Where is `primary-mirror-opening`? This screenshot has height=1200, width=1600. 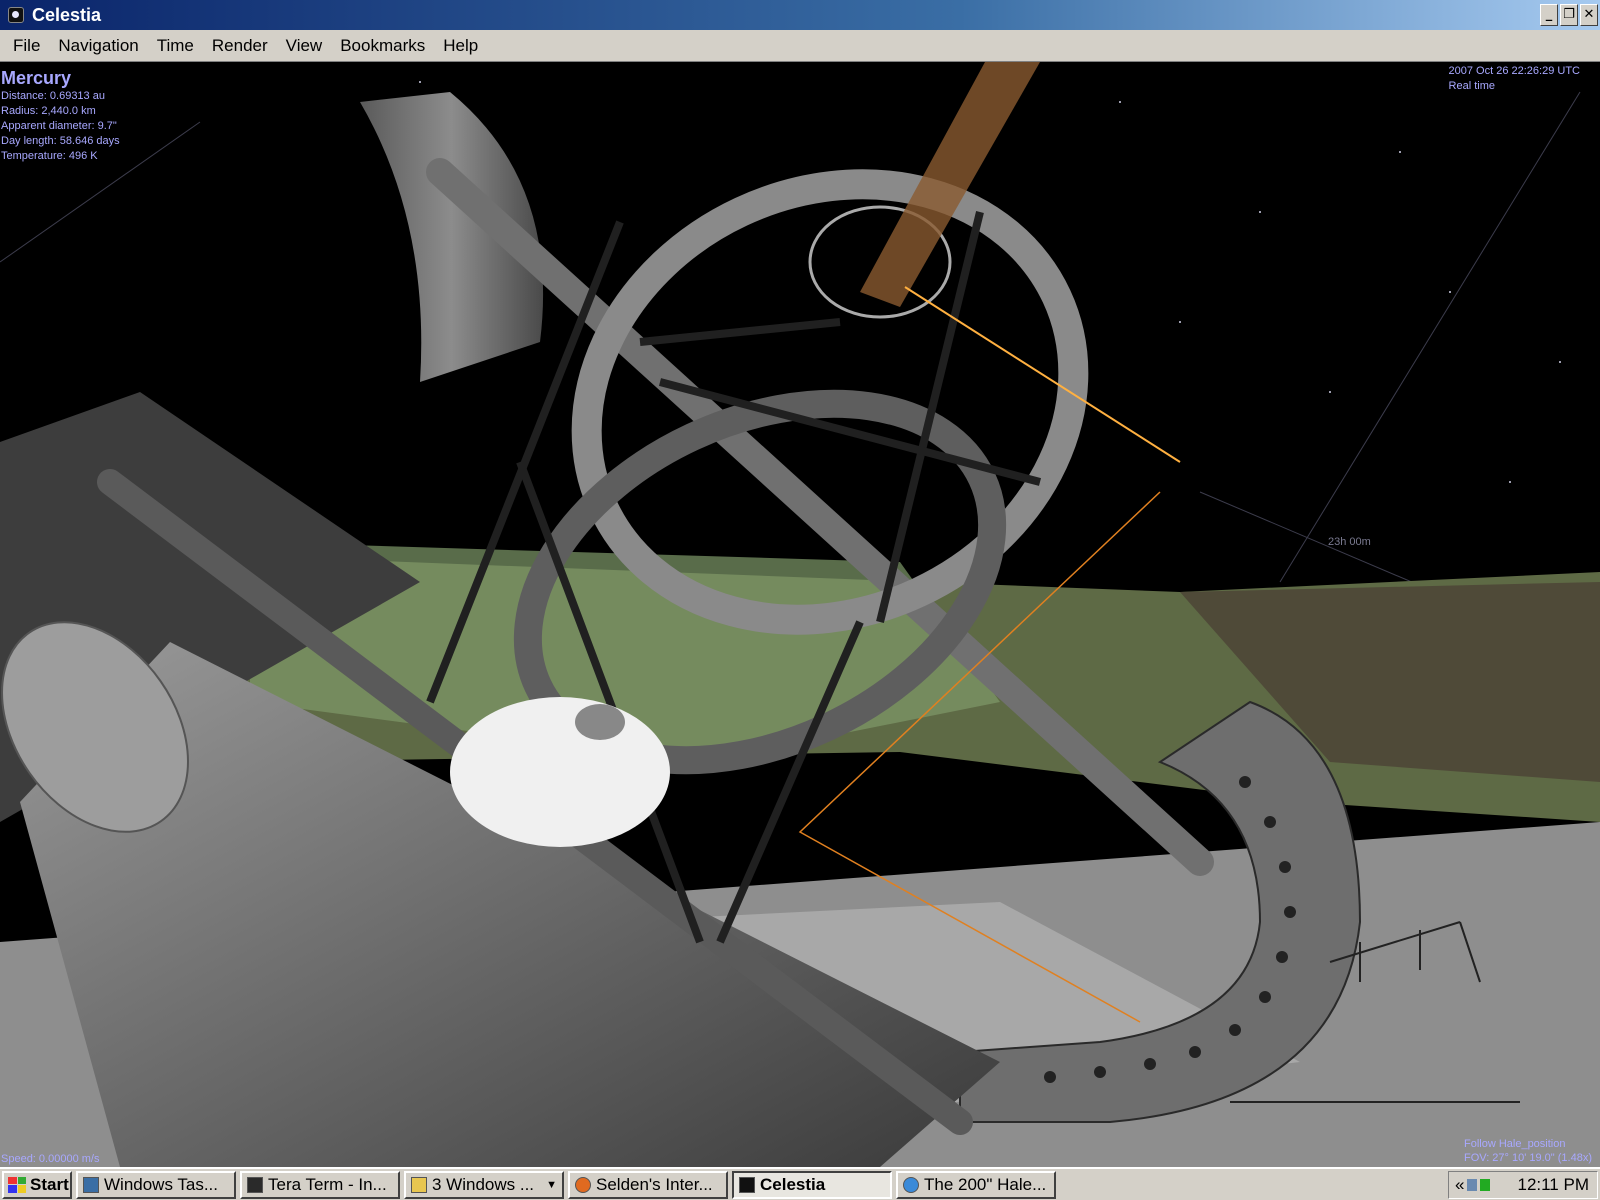
primary-mirror-opening is located at coordinates (560, 772).